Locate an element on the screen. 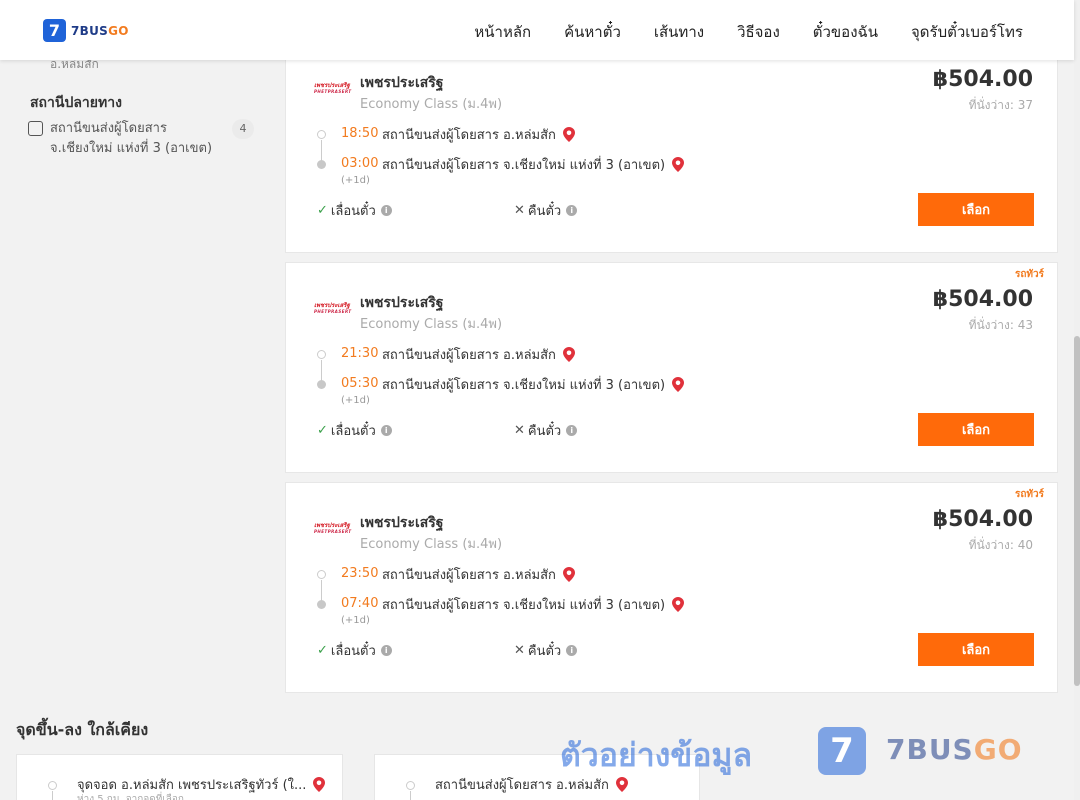 The image size is (1080, 800). seats-available: ที่นั่งว่าง: 37 is located at coordinates (1000, 105).